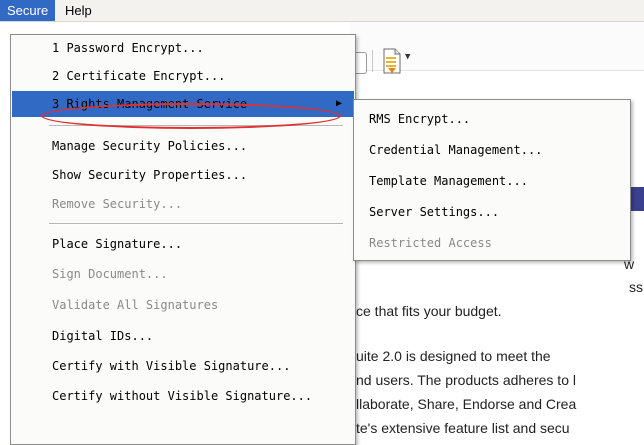 The width and height of the screenshot is (644, 445). I want to click on rights-management-label: 3 Rights Management Service, so click(150, 104).